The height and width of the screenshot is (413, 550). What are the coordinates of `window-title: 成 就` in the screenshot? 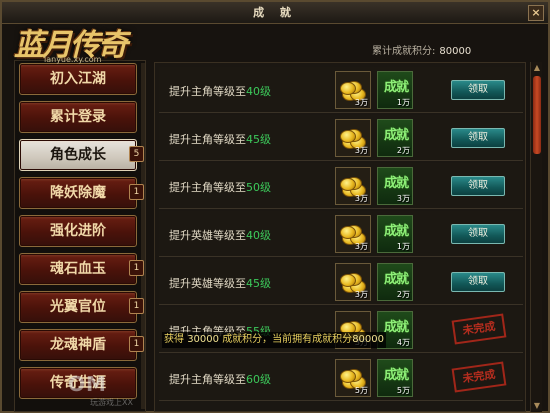 It's located at (275, 12).